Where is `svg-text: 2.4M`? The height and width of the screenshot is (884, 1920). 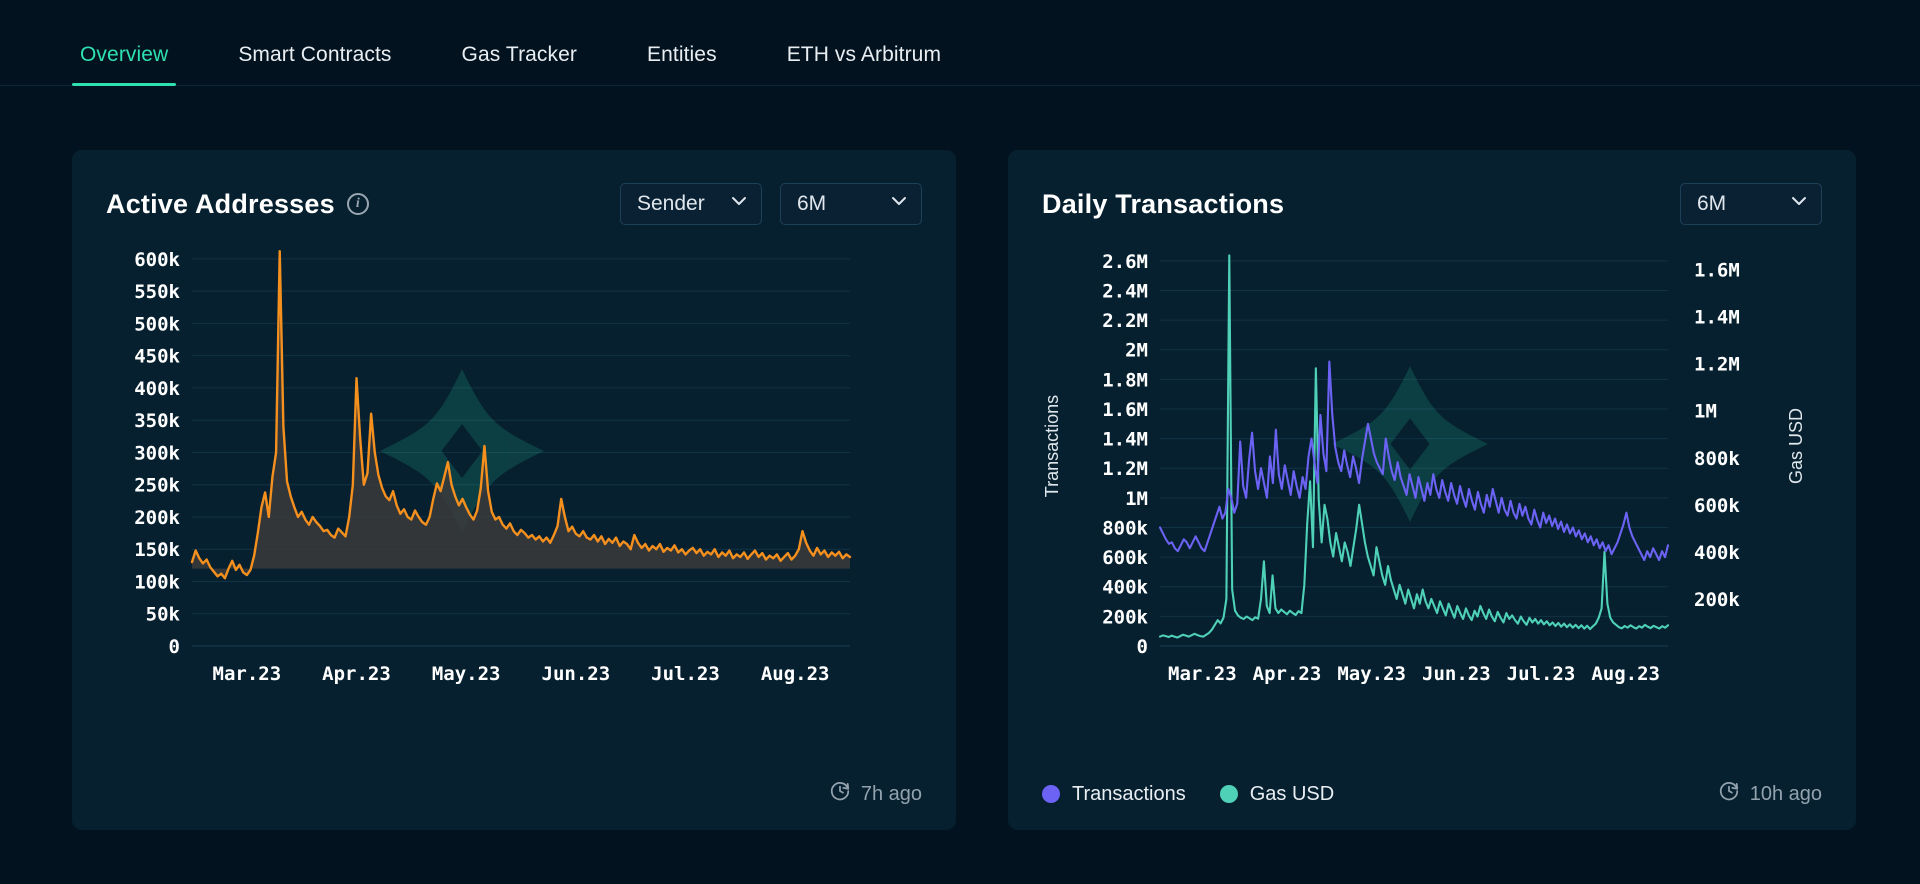 svg-text: 2.4M is located at coordinates (1125, 291).